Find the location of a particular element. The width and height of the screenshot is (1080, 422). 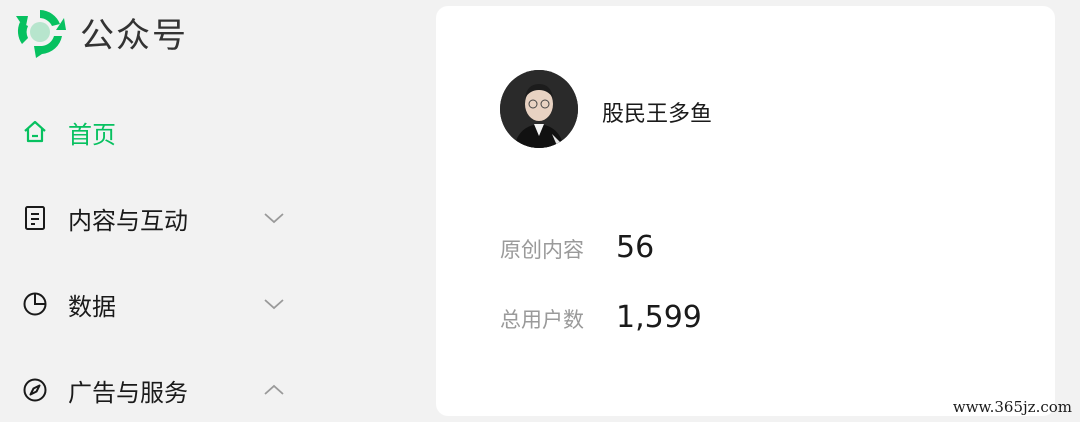

sidebar-item-content-interaction: 内容与互动 is located at coordinates (155, 218).